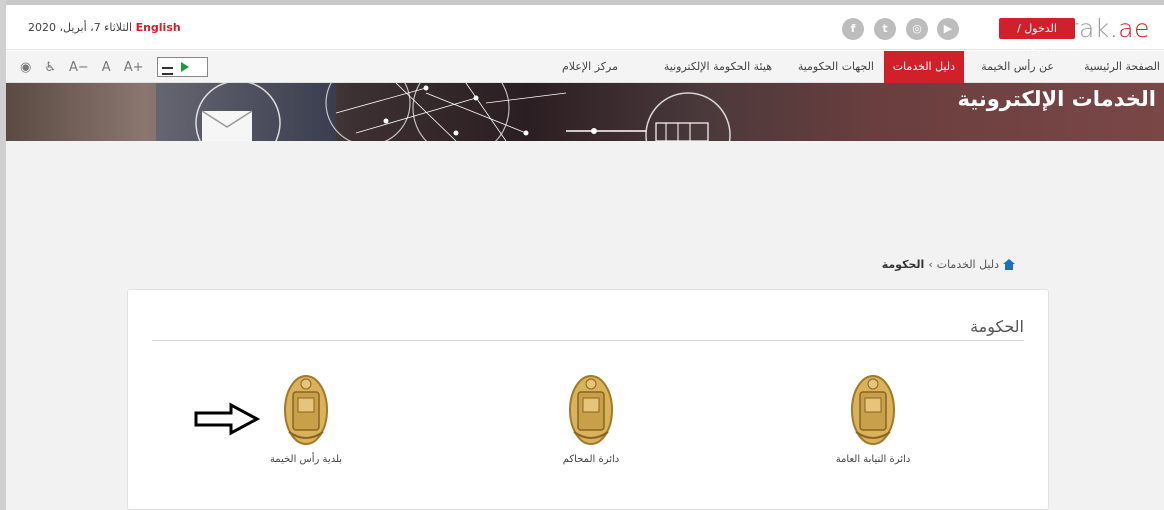 The width and height of the screenshot is (1164, 510). I want to click on nav-item-services-guide: دليل الخدمات, so click(923, 67).